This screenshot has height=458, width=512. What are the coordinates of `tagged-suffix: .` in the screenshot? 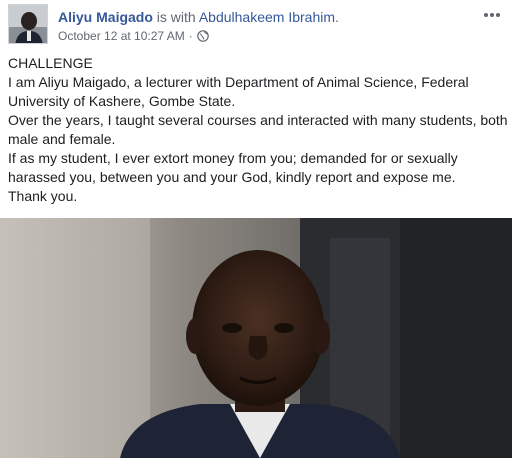 It's located at (337, 17).